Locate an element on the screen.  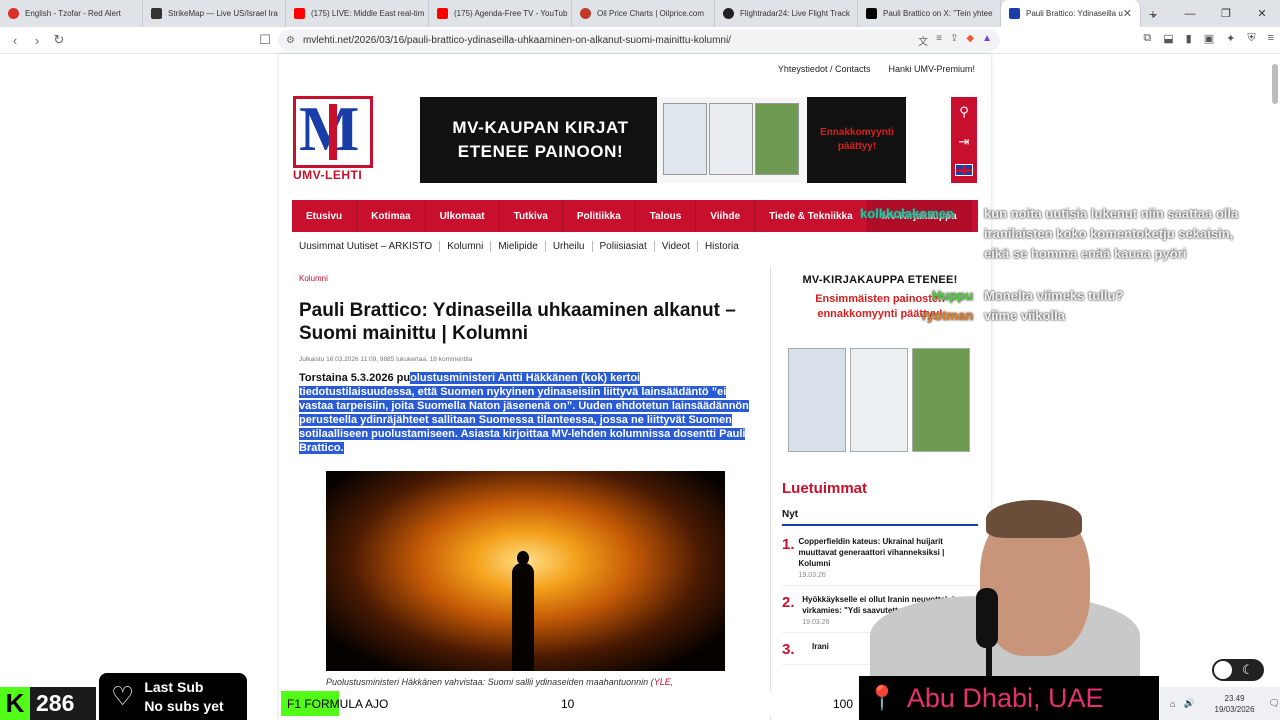
wallet-icon: ▣ is located at coordinates (1209, 38).